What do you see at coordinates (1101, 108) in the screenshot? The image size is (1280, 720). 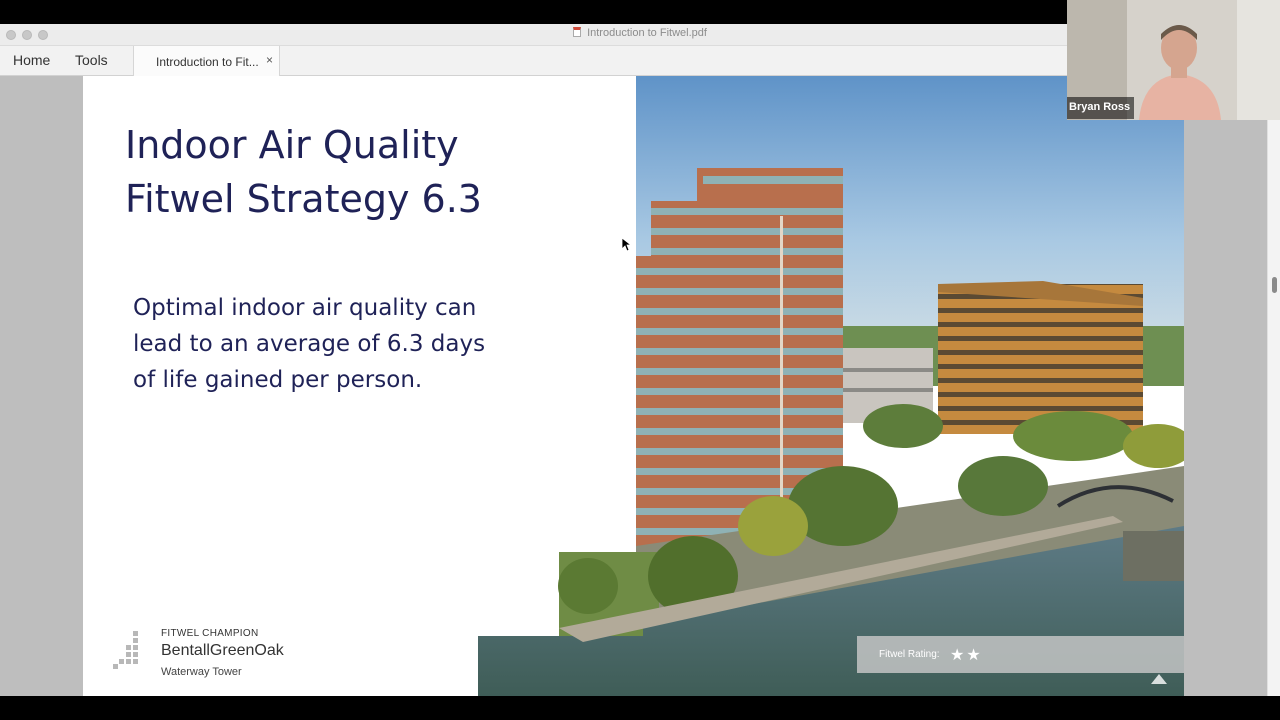 I see `participant-name-label: Bryan Ross` at bounding box center [1101, 108].